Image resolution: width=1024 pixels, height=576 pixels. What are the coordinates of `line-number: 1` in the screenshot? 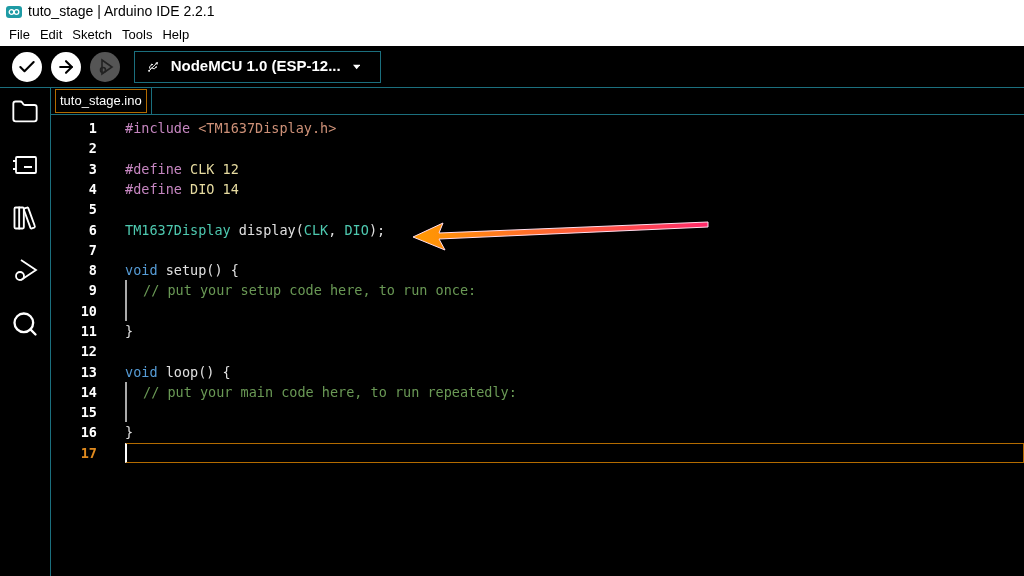 It's located at (92, 128).